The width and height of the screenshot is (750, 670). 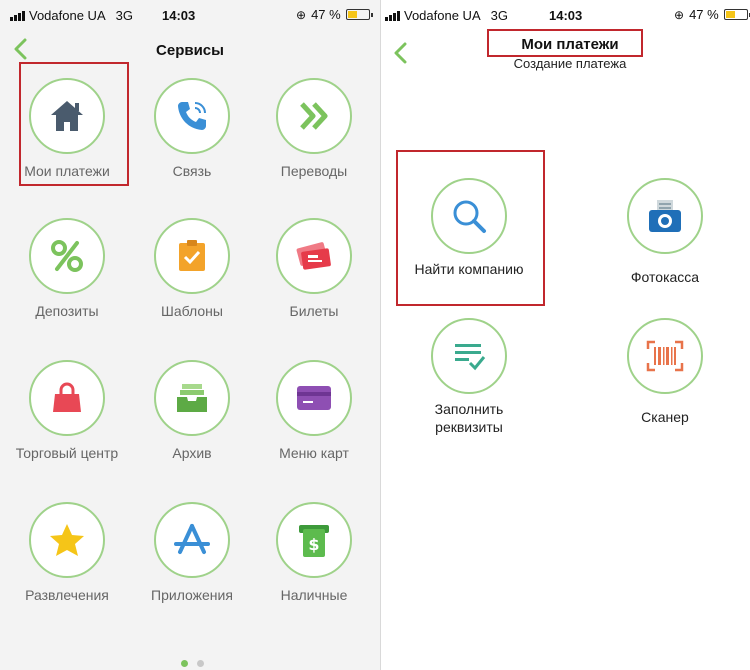 What do you see at coordinates (192, 311) in the screenshot?
I see `tile-label: Шаблоны` at bounding box center [192, 311].